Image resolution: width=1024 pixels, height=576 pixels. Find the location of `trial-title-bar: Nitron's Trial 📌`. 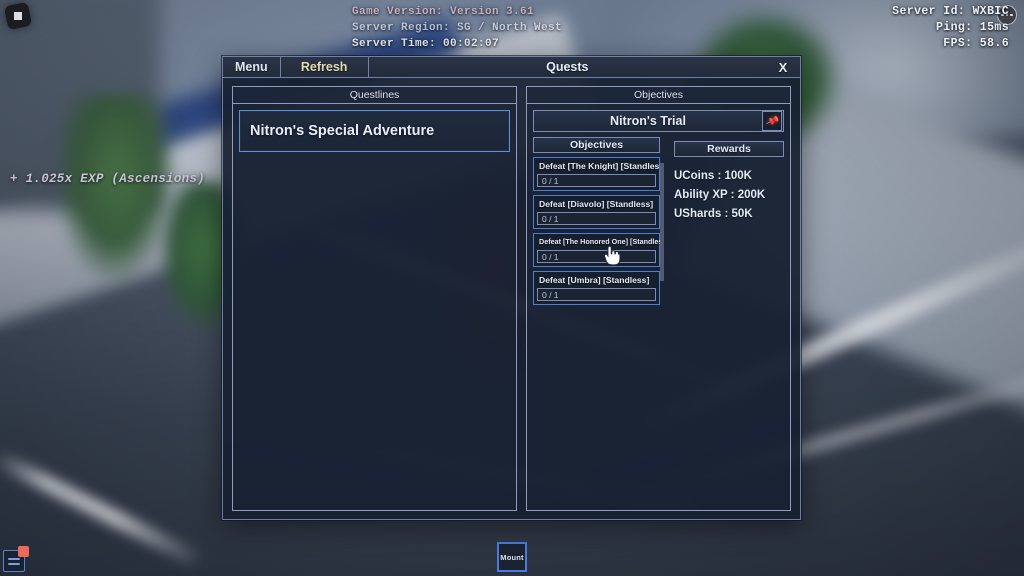

trial-title-bar: Nitron's Trial 📌 is located at coordinates (658, 121).